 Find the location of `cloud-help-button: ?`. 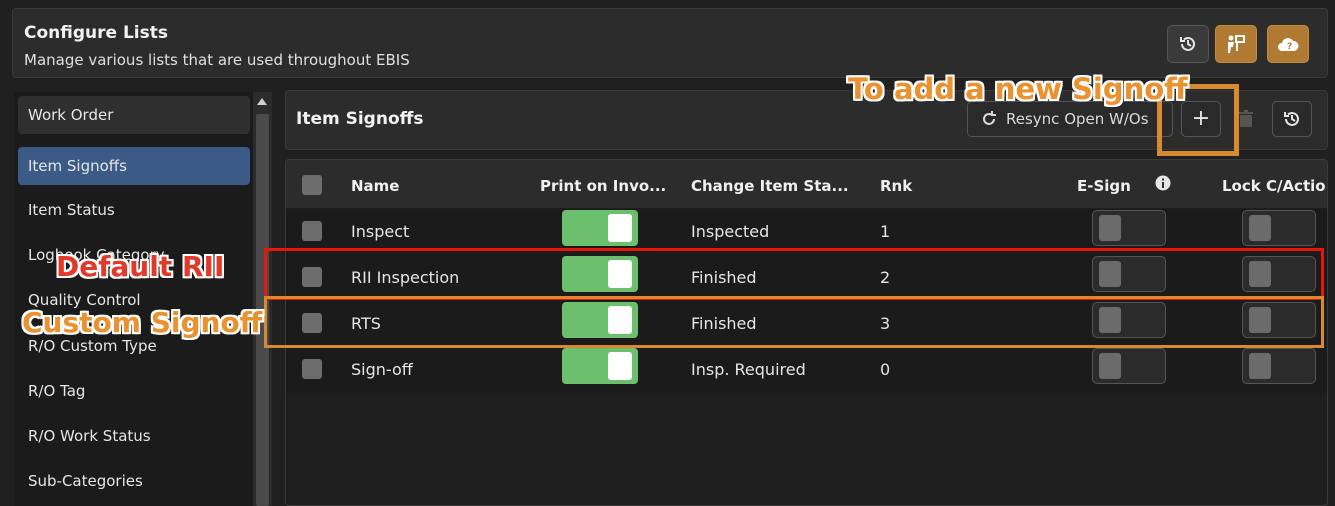

cloud-help-button: ? is located at coordinates (1288, 44).